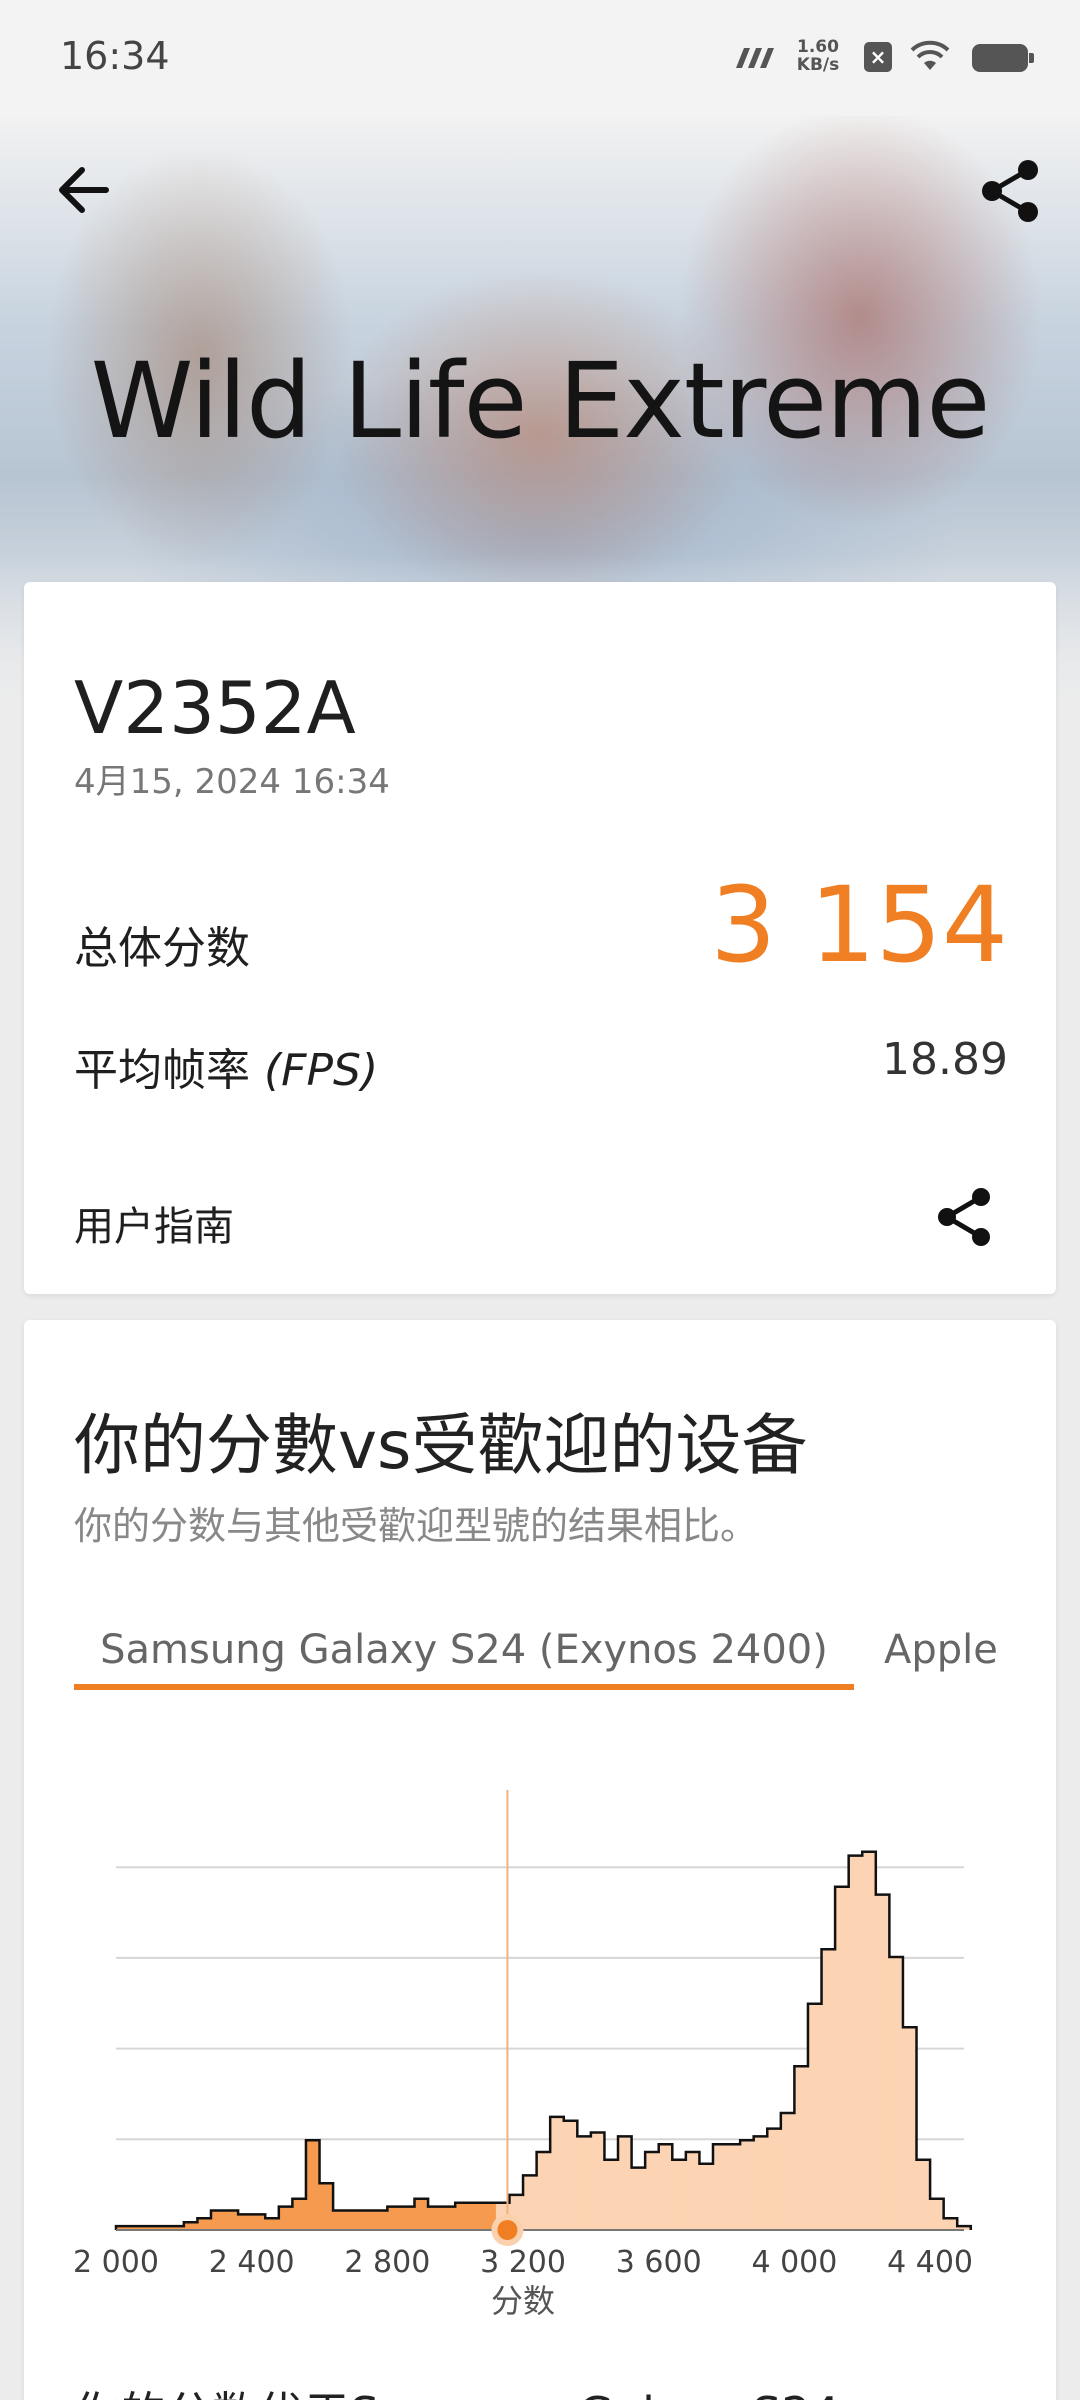 This screenshot has height=2400, width=1080. Describe the element at coordinates (818, 56) in the screenshot. I see `net-speed: 1.60 KB/s` at that location.